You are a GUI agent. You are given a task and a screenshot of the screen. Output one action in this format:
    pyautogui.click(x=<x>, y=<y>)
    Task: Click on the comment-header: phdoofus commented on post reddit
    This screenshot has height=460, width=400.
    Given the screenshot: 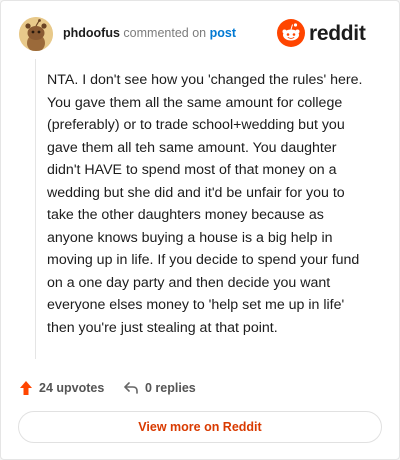 What is the action you would take?
    pyautogui.click(x=200, y=34)
    